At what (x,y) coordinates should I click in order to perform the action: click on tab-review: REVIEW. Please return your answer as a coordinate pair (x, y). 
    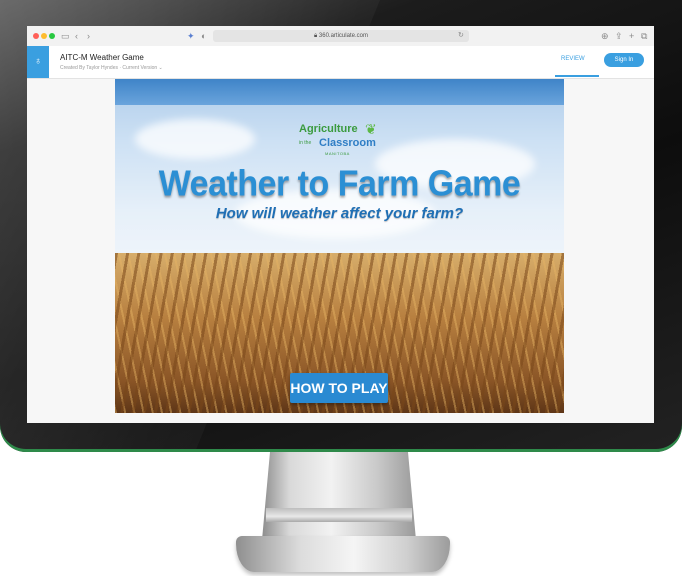
    Looking at the image, I should click on (573, 59).